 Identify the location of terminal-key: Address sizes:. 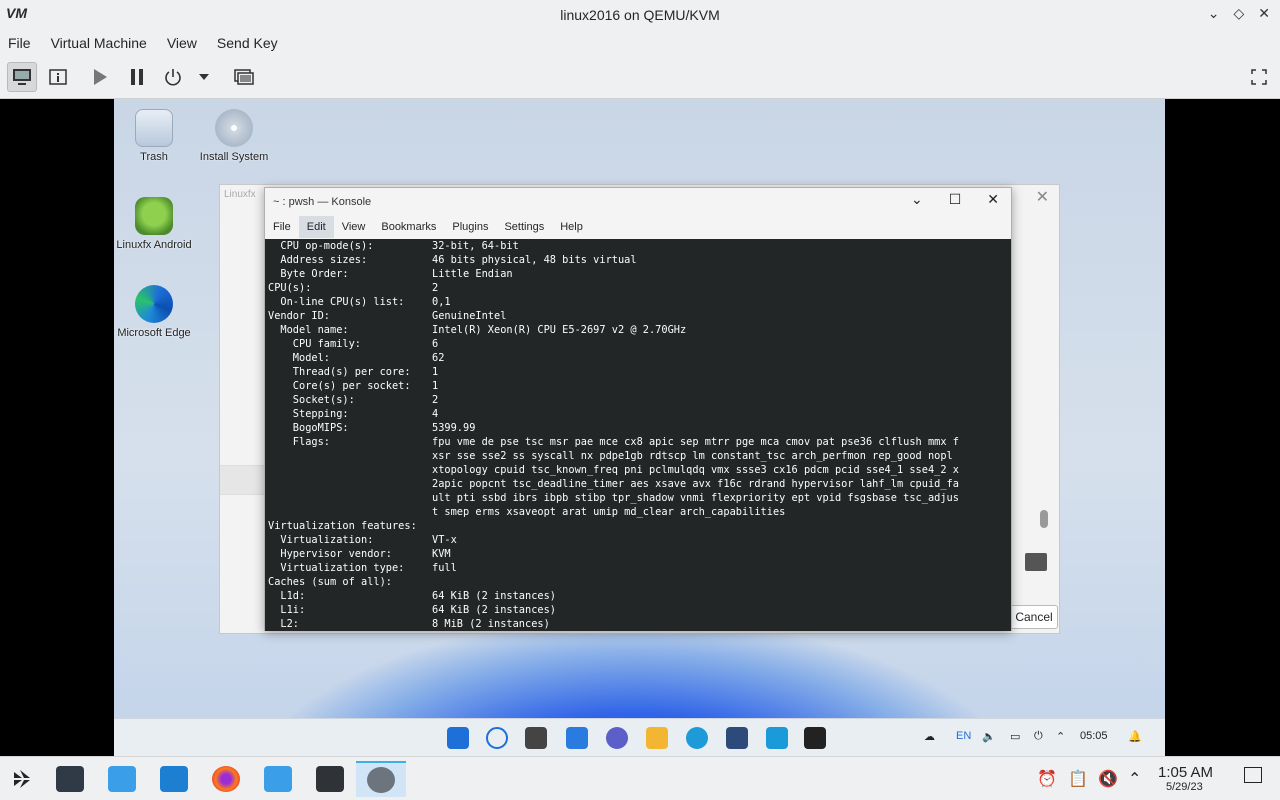
(318, 260).